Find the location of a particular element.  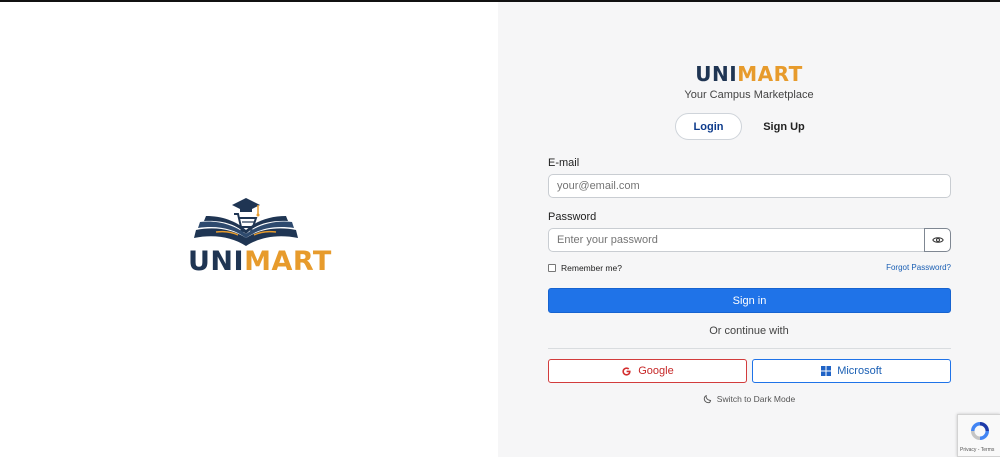

moon-icon is located at coordinates (707, 398).